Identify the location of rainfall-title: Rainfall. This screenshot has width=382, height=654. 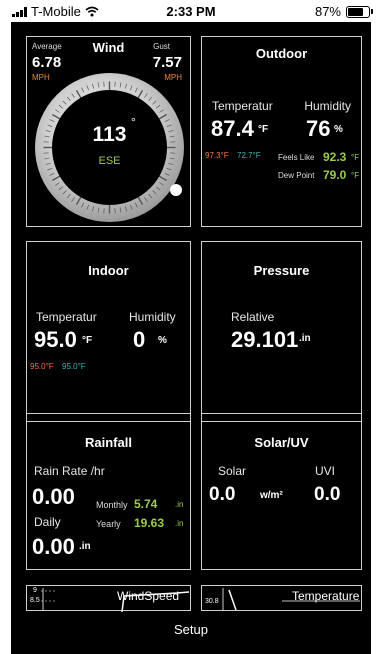
(108, 442).